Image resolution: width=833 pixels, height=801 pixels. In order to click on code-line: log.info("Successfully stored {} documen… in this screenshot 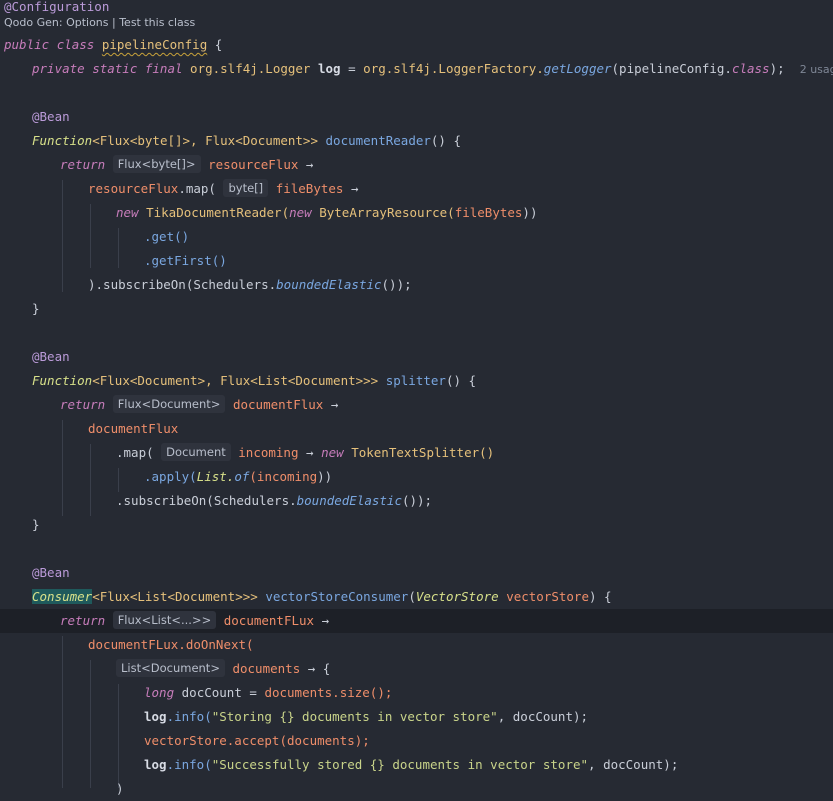, I will do `click(416, 765)`.